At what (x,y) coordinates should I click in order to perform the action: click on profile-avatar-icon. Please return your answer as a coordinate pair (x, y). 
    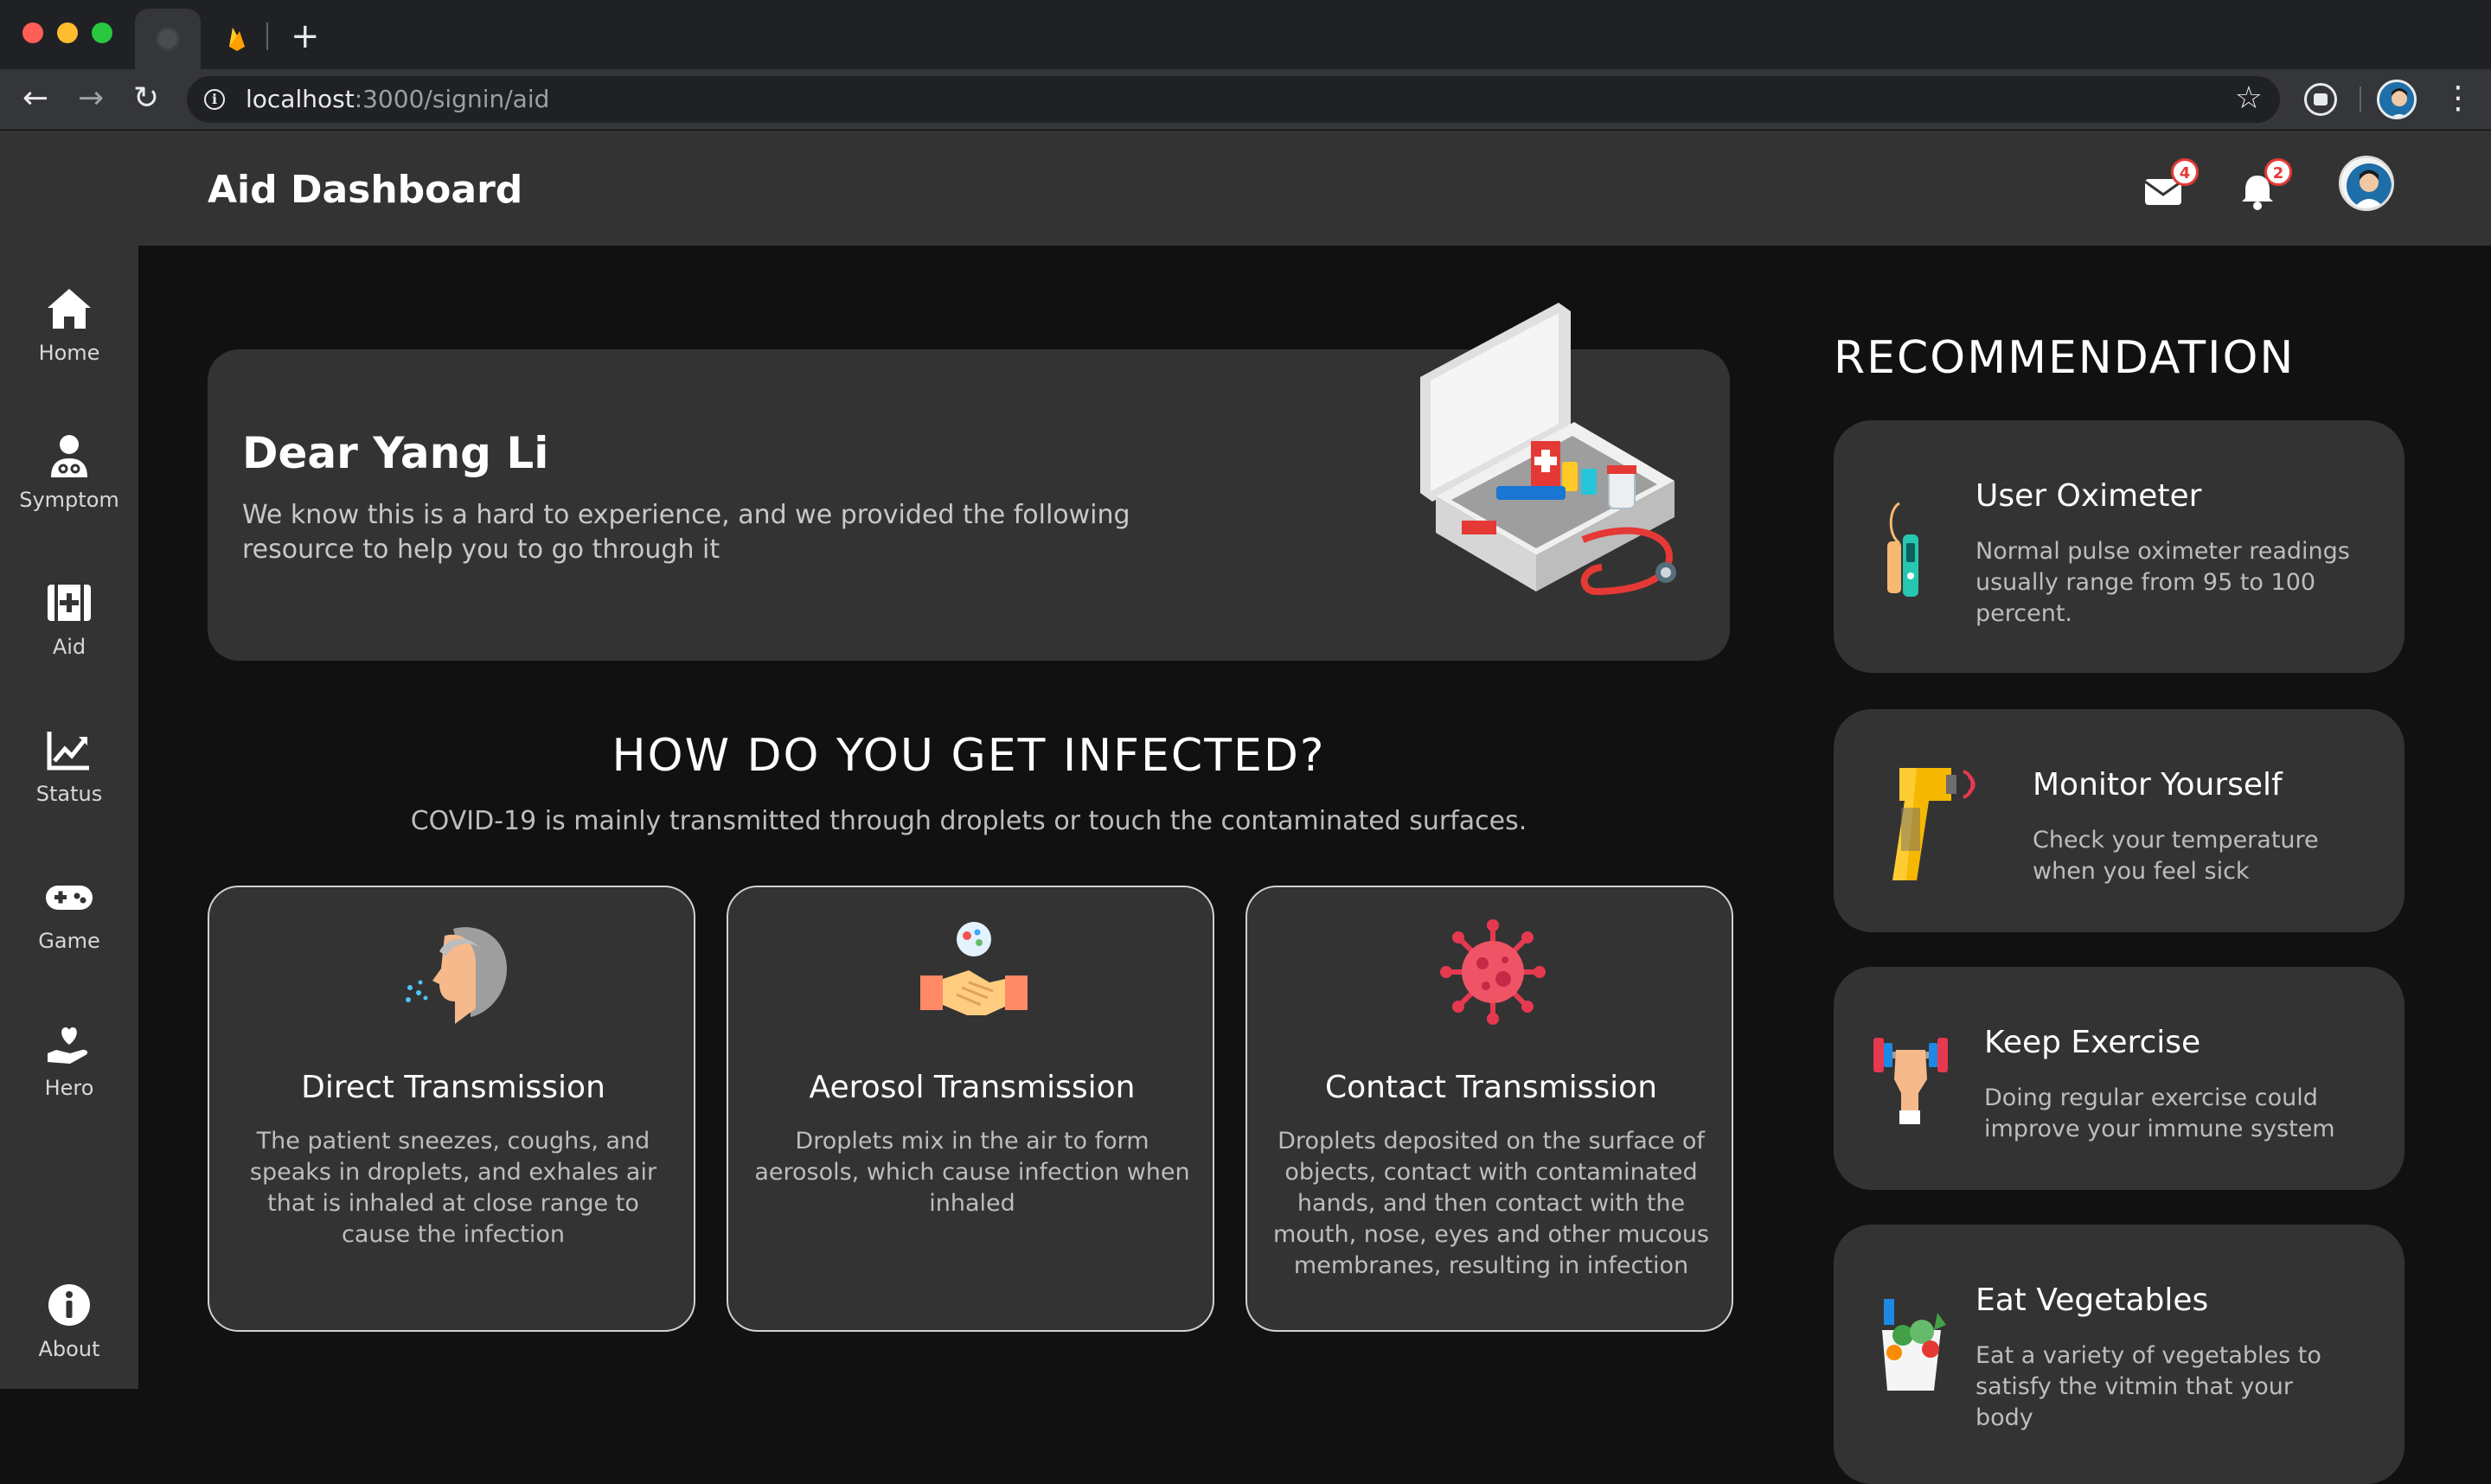
    Looking at the image, I should click on (2396, 99).